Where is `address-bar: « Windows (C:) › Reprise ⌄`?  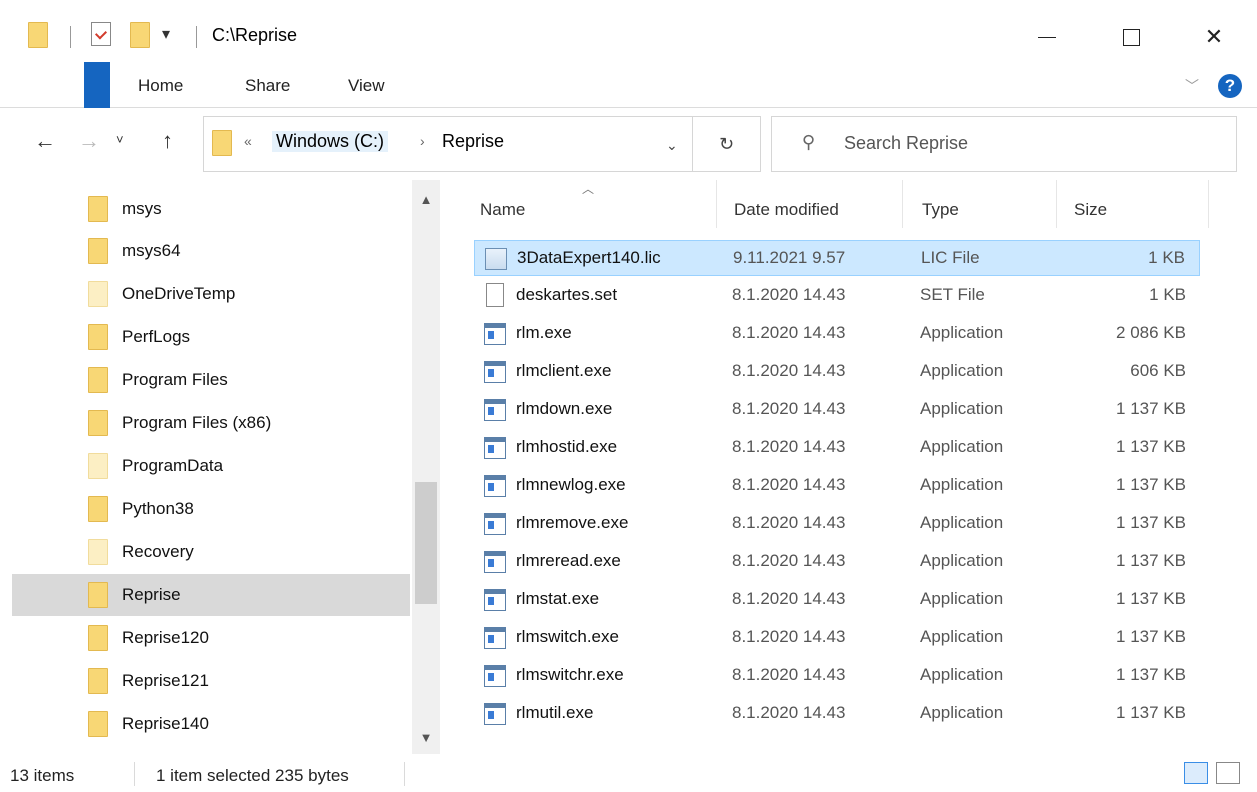 address-bar: « Windows (C:) › Reprise ⌄ is located at coordinates (448, 144).